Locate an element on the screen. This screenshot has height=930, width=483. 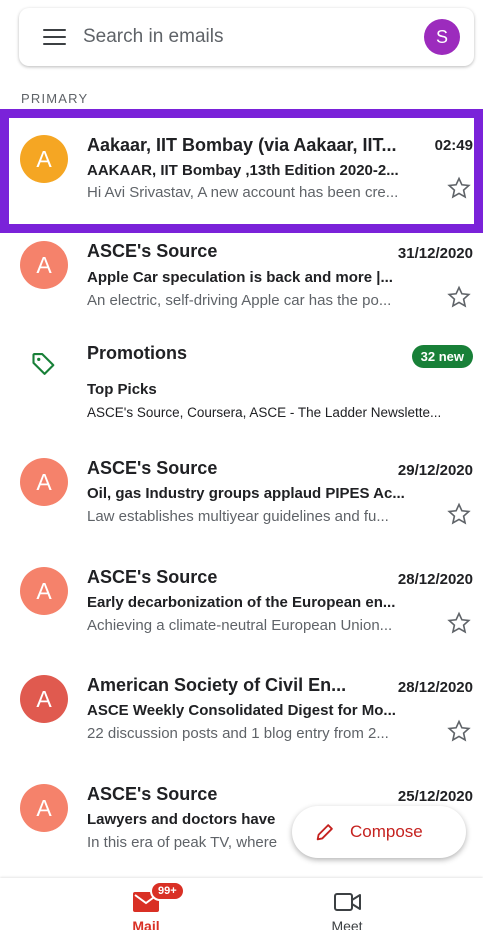
video-camera-icon is located at coordinates (347, 902).